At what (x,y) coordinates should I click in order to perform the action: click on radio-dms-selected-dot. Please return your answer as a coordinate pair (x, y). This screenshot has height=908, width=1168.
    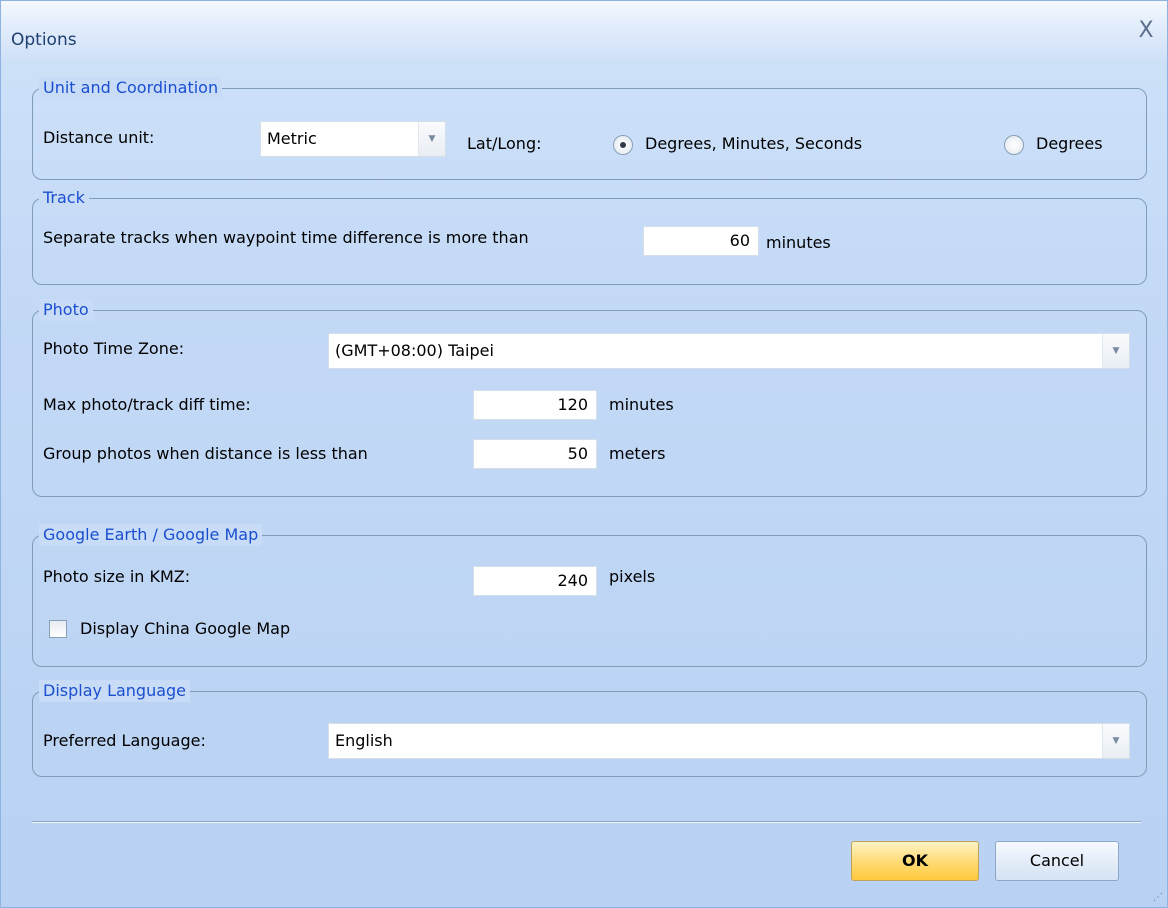
    Looking at the image, I should click on (623, 145).